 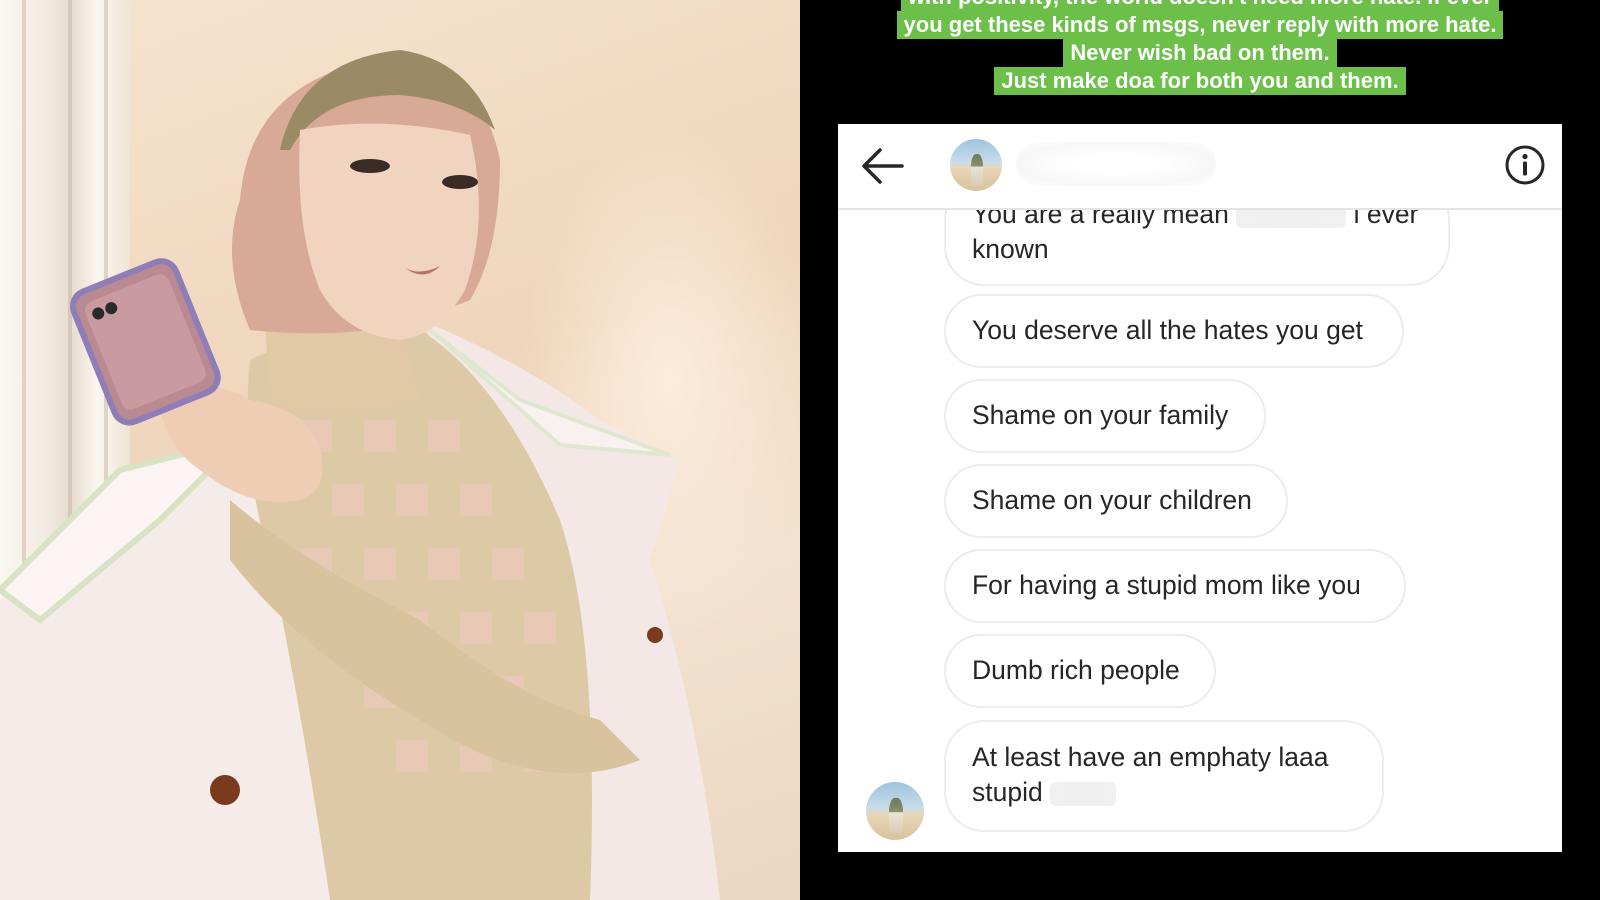 I want to click on message-bubble: For having a stupid mom like you, so click(x=1175, y=586).